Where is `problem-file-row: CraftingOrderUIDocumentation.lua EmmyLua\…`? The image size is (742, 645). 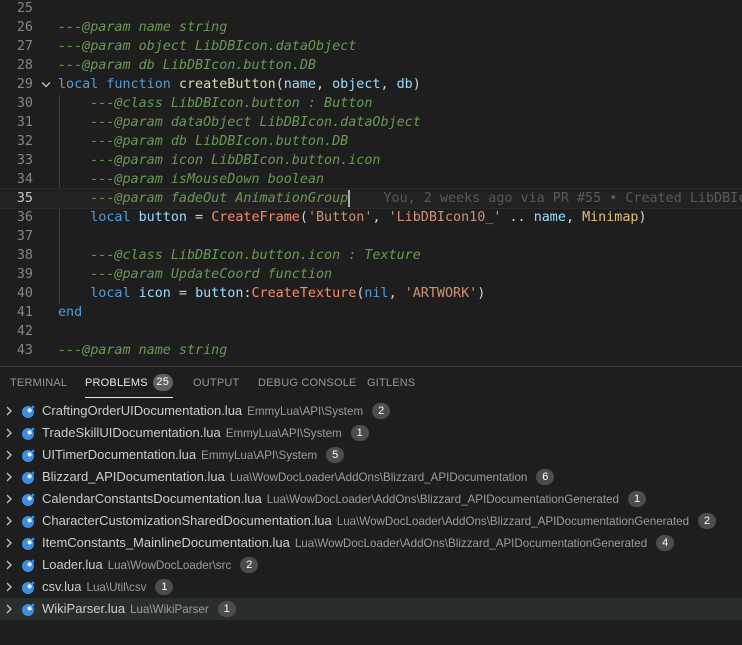 problem-file-row: CraftingOrderUIDocumentation.lua EmmyLua\… is located at coordinates (371, 411).